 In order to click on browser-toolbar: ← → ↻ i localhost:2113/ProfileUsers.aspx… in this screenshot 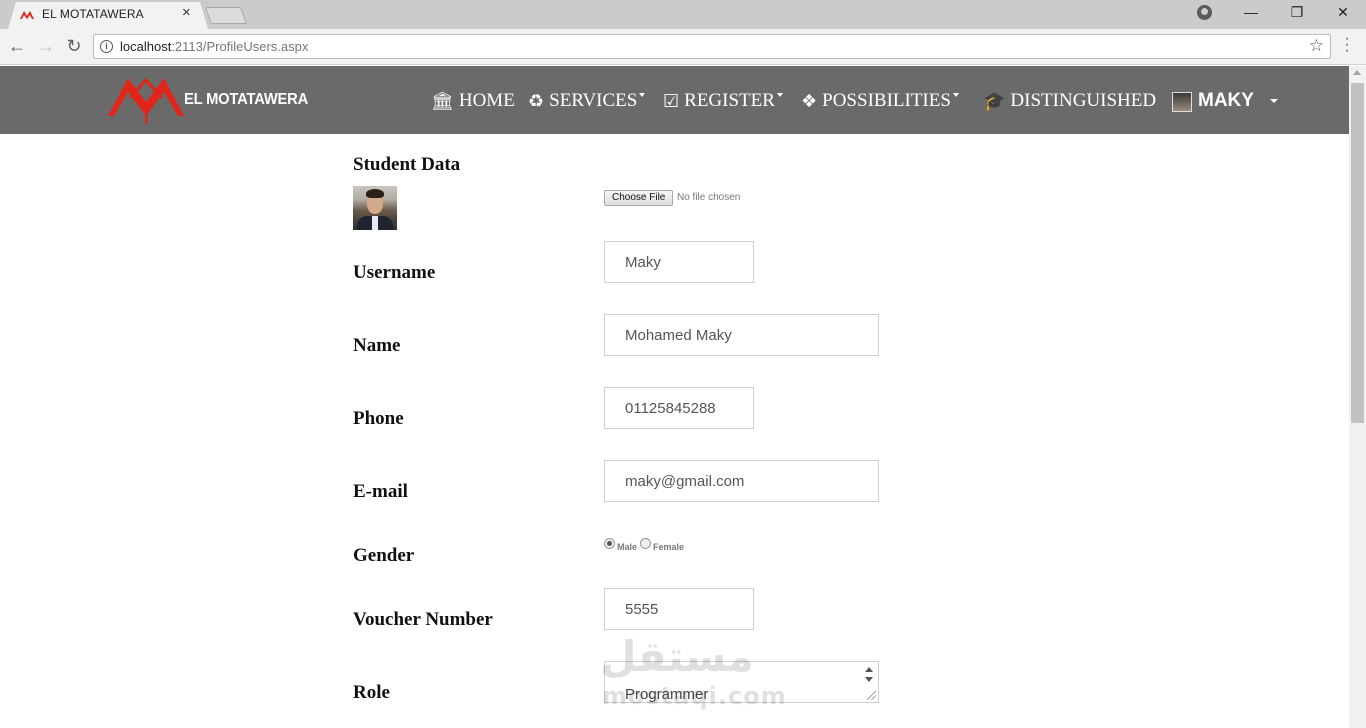, I will do `click(683, 47)`.